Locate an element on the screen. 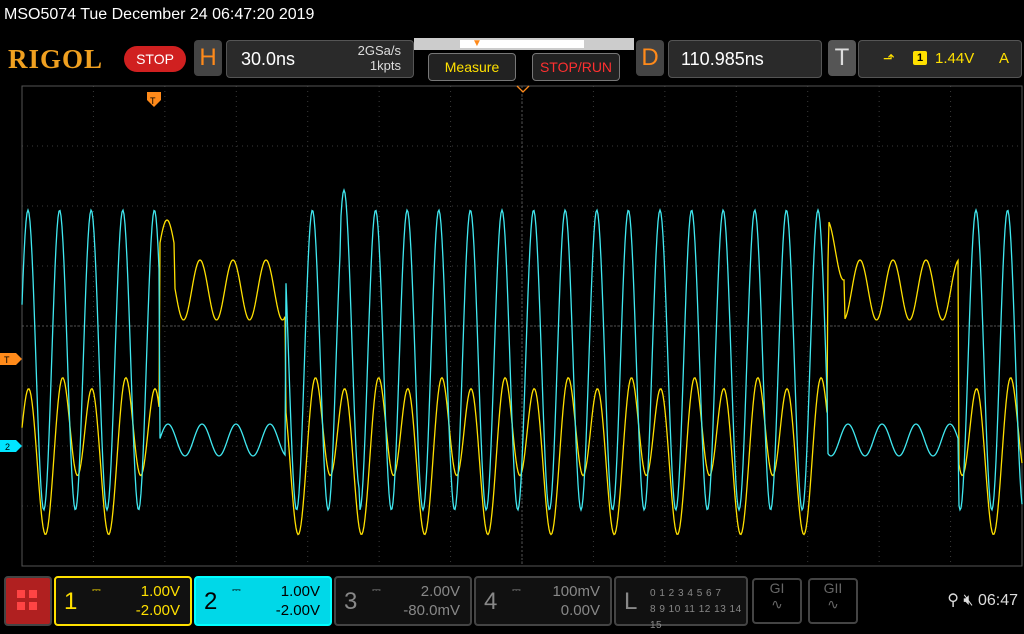 The height and width of the screenshot is (634, 1024). trigger-source: 1 is located at coordinates (920, 58).